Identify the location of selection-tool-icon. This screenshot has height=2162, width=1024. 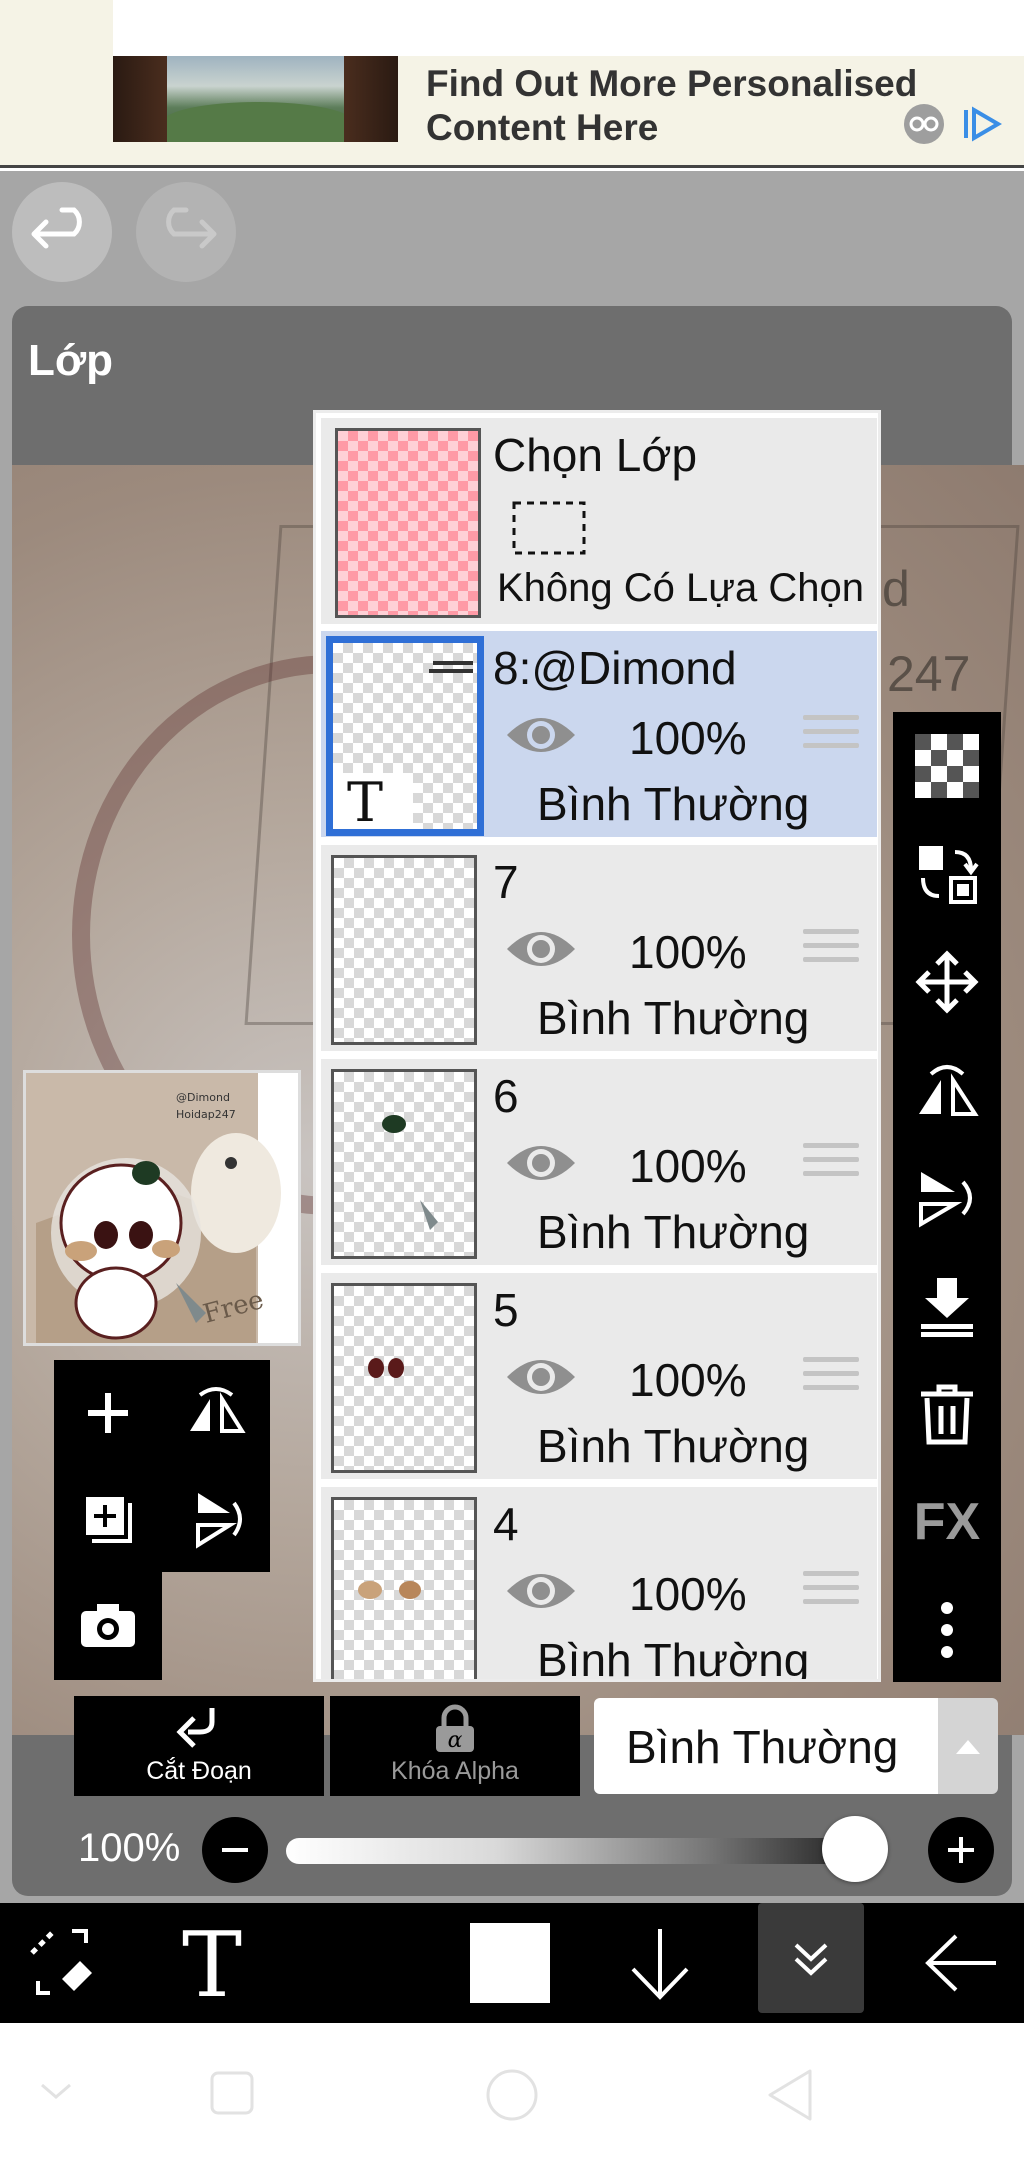
(61, 1962).